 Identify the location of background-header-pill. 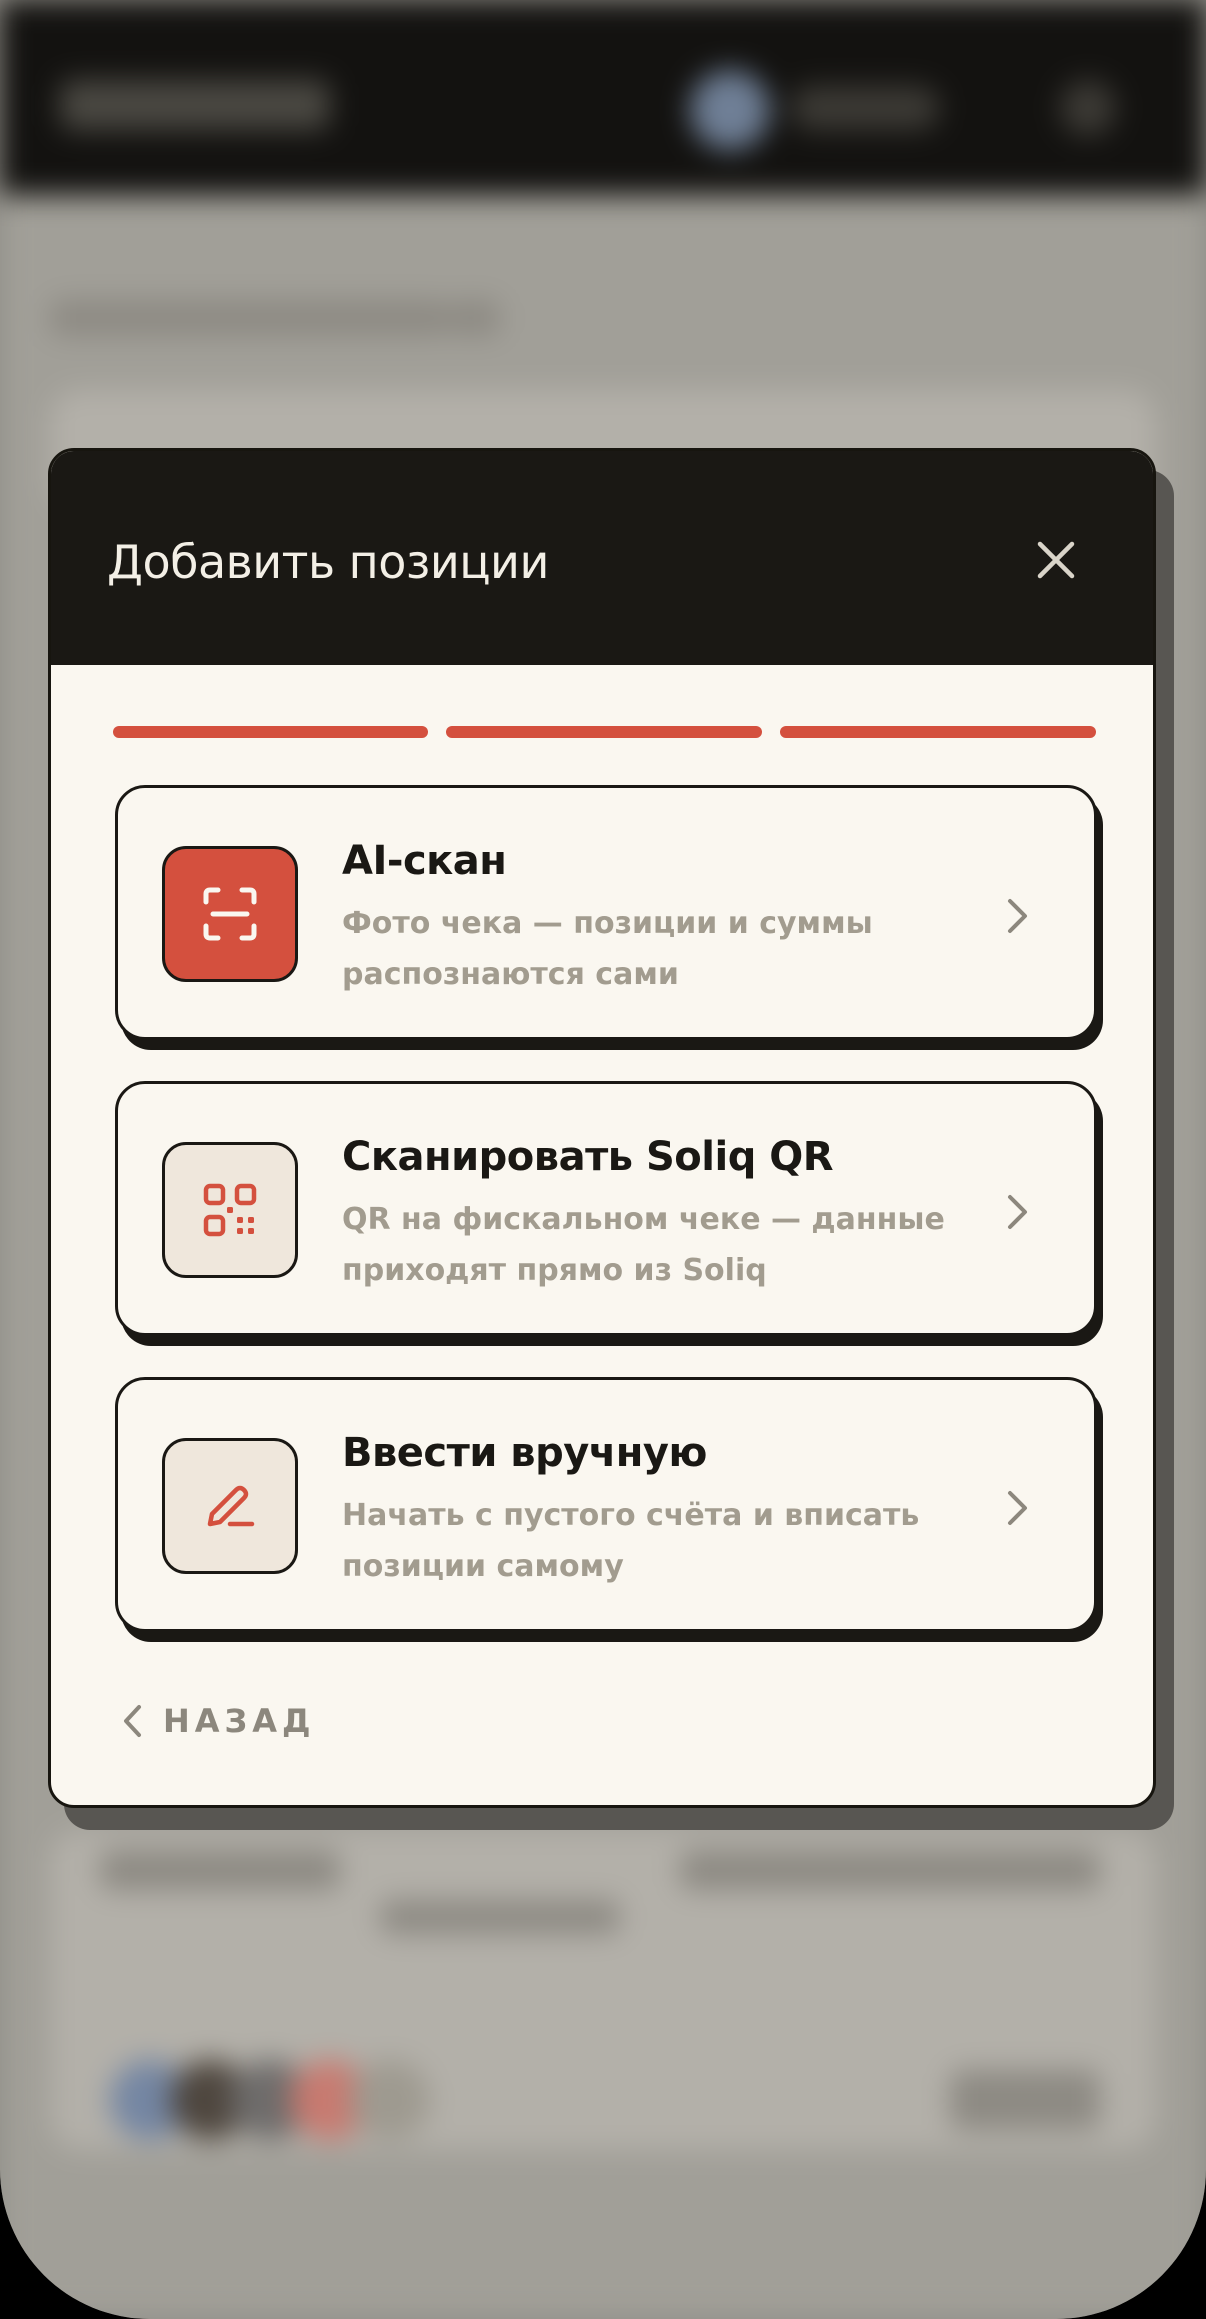
(865, 108).